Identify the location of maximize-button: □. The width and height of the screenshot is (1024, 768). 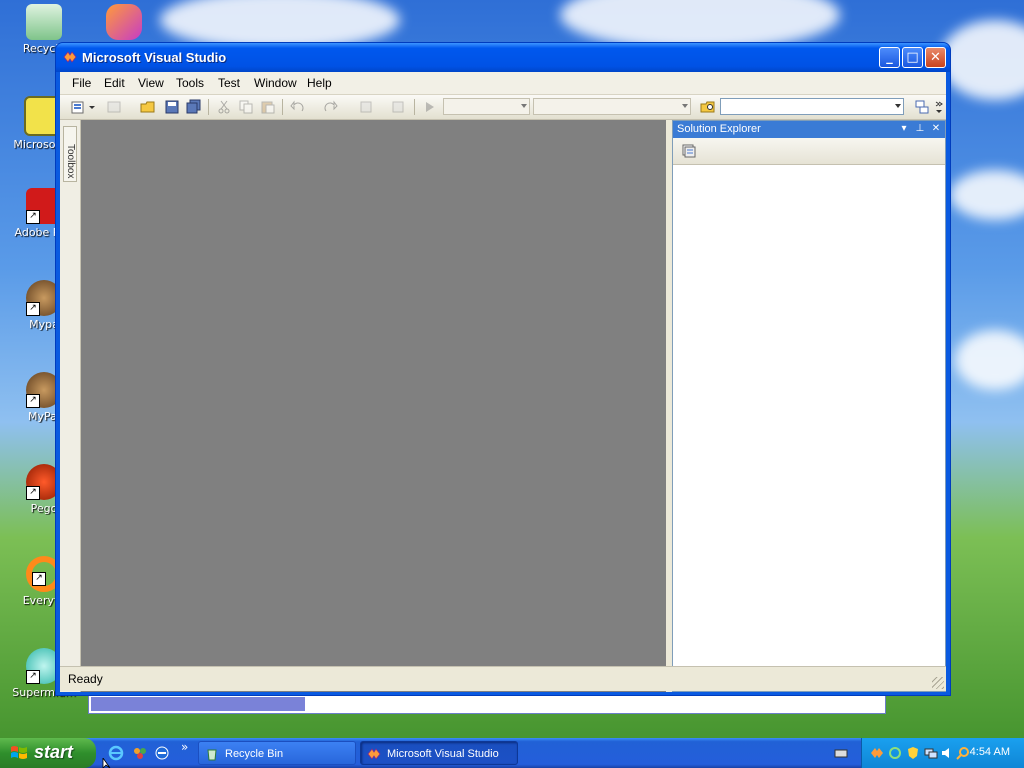
(912, 57).